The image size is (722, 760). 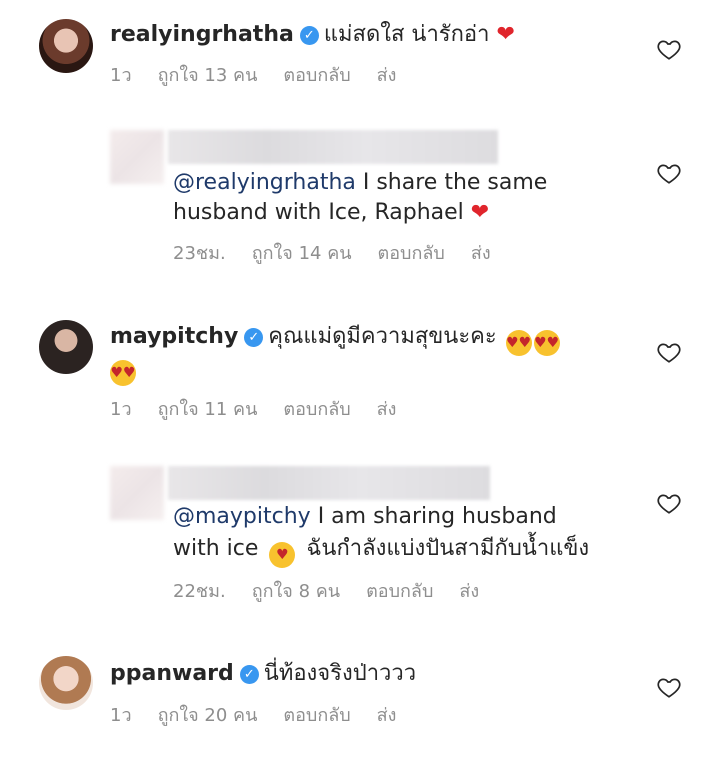 What do you see at coordinates (406, 34) in the screenshot?
I see `comment-text: แม่สดใส น่ารักอ่า` at bounding box center [406, 34].